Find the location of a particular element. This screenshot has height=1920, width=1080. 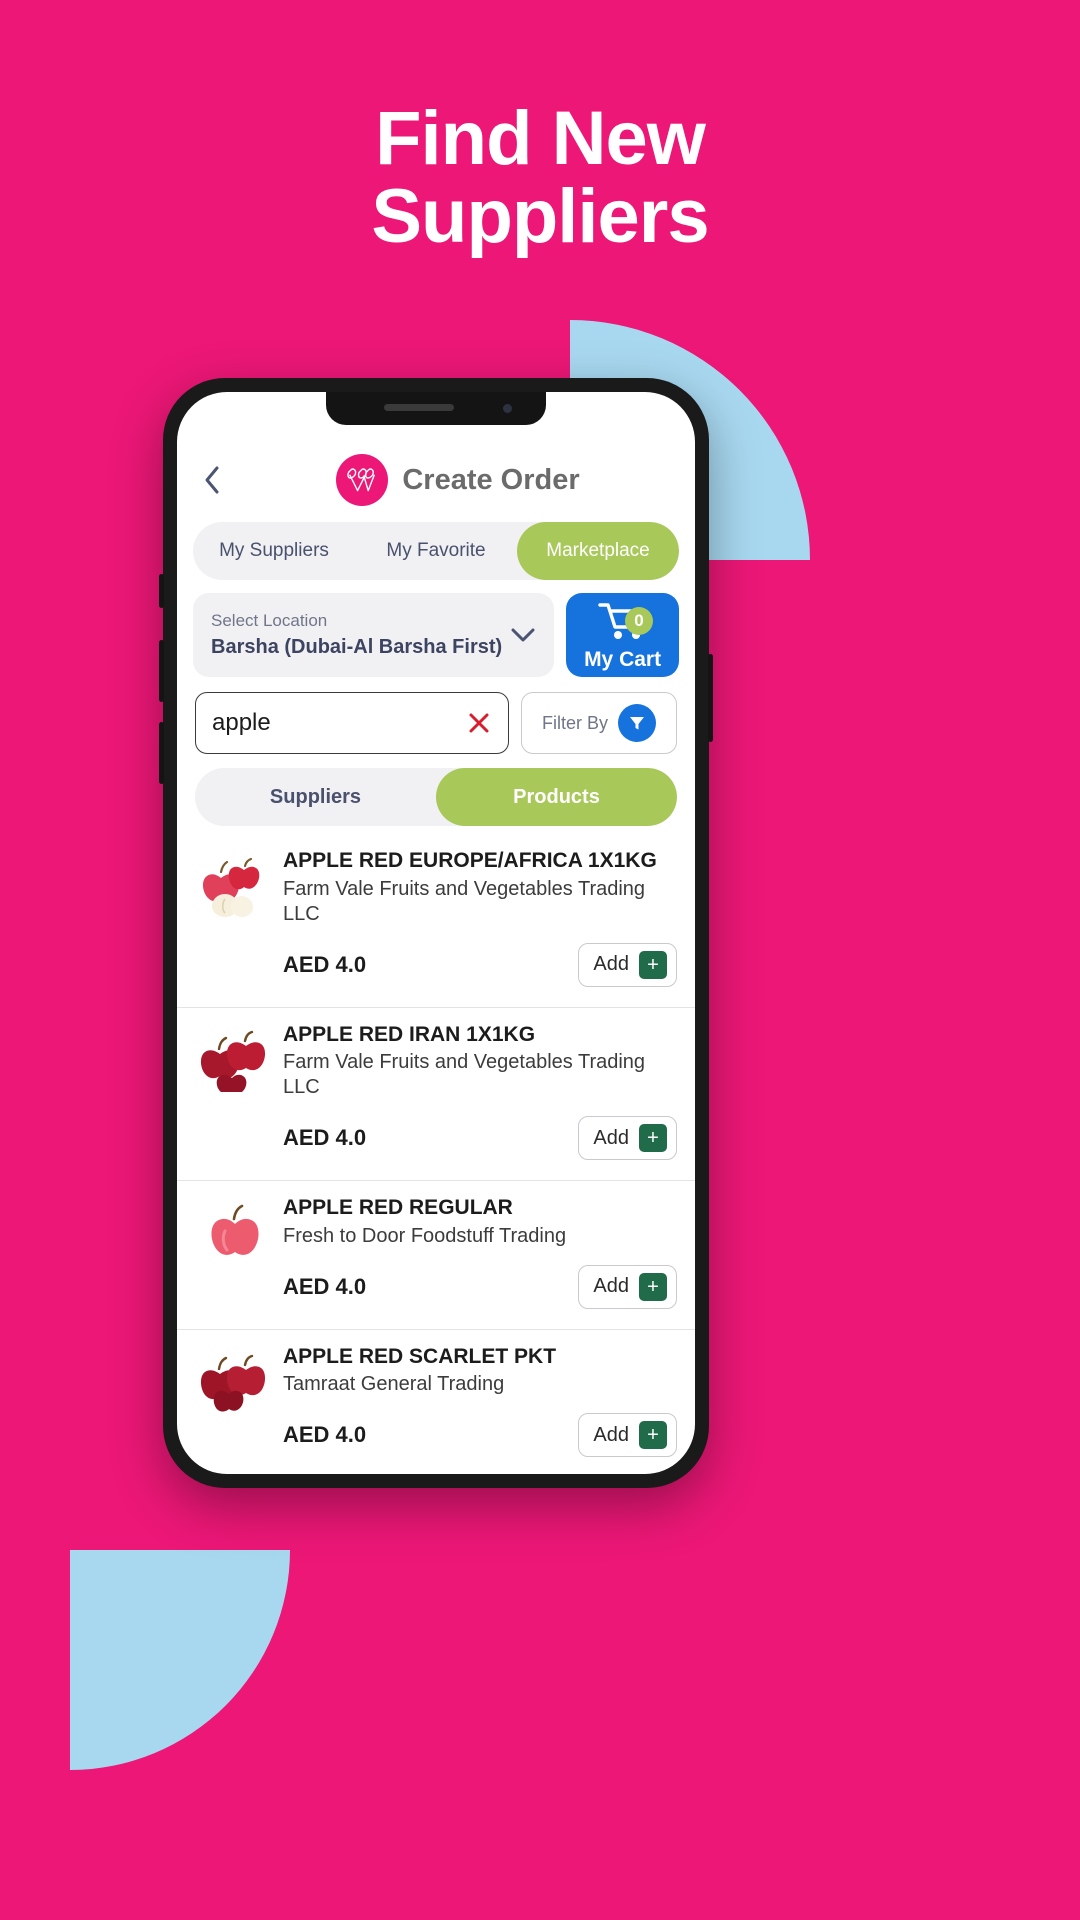

my-cart-button: 0 My Cart is located at coordinates (622, 635).